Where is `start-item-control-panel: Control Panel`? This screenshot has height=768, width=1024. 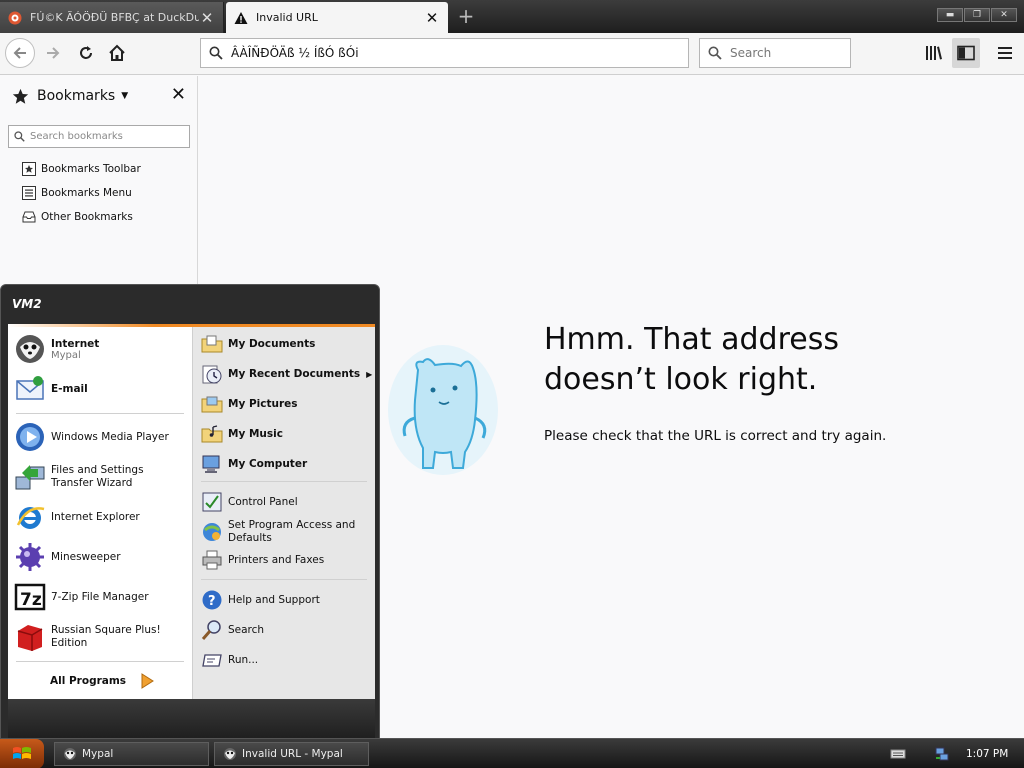
start-item-control-panel: Control Panel is located at coordinates (249, 502).